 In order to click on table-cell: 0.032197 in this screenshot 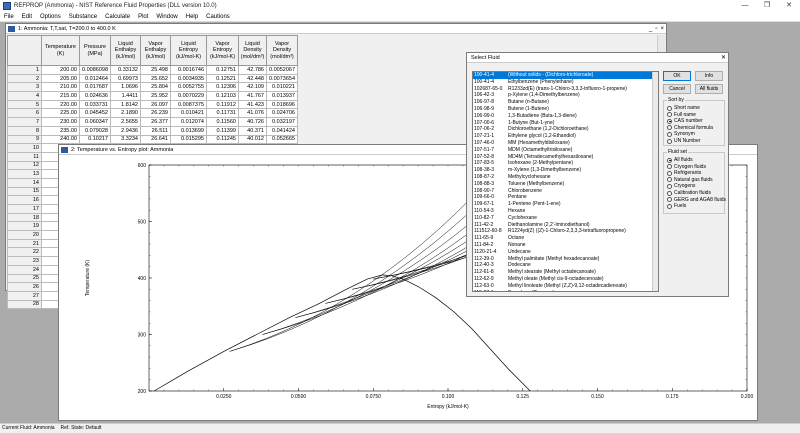, I will do `click(282, 122)`.